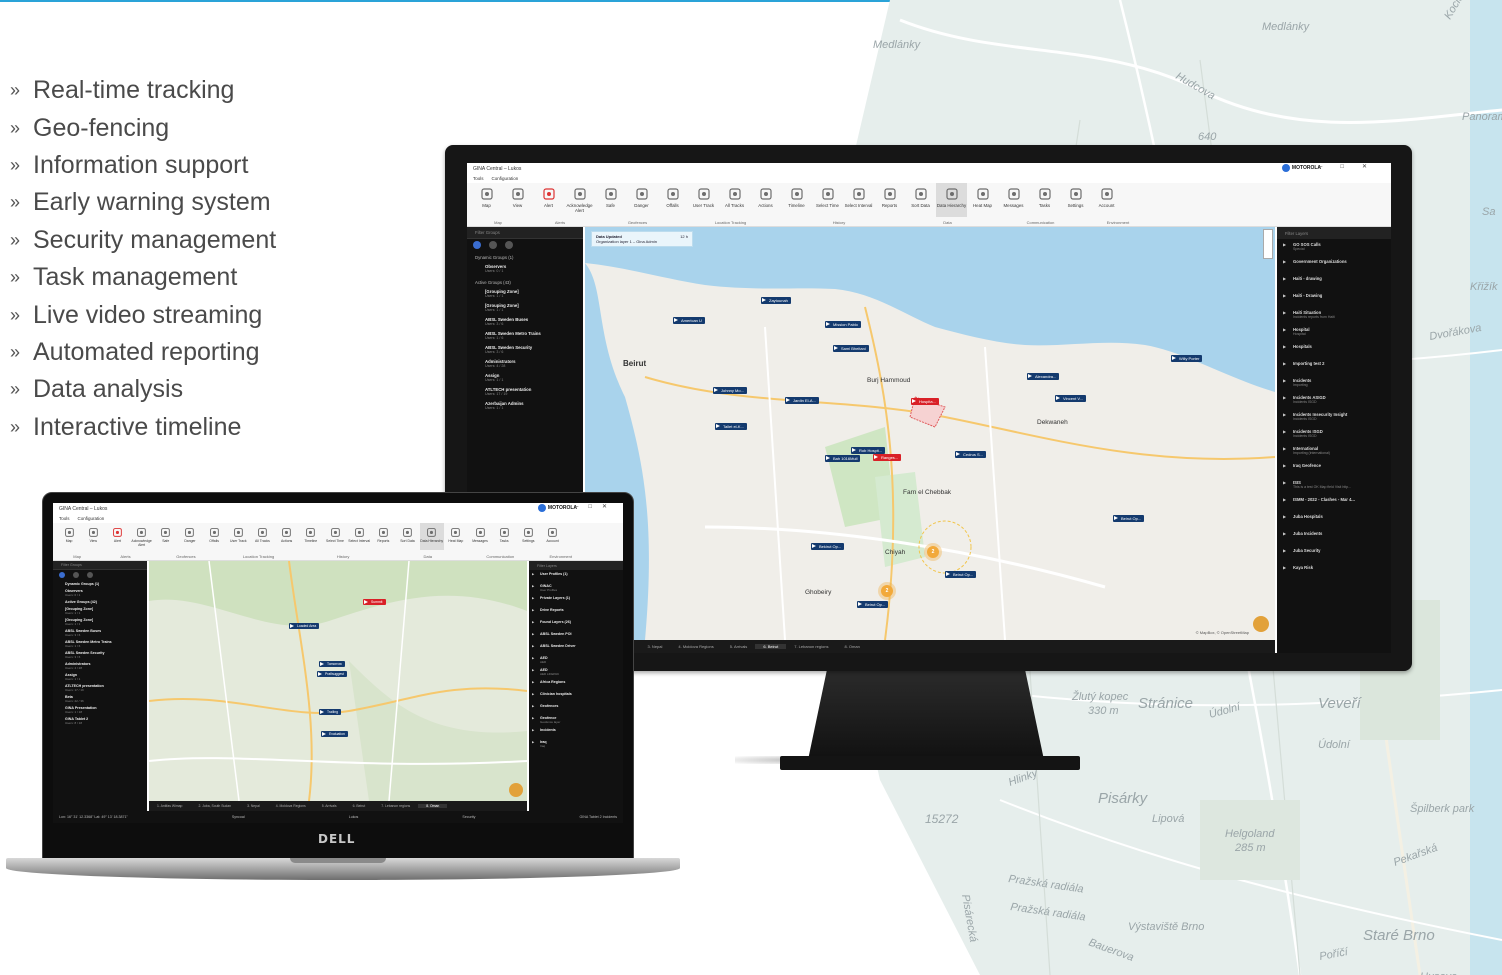 This screenshot has width=1502, height=975. What do you see at coordinates (1334, 366) in the screenshot?
I see `layer-row: ▶ Importing test 2` at bounding box center [1334, 366].